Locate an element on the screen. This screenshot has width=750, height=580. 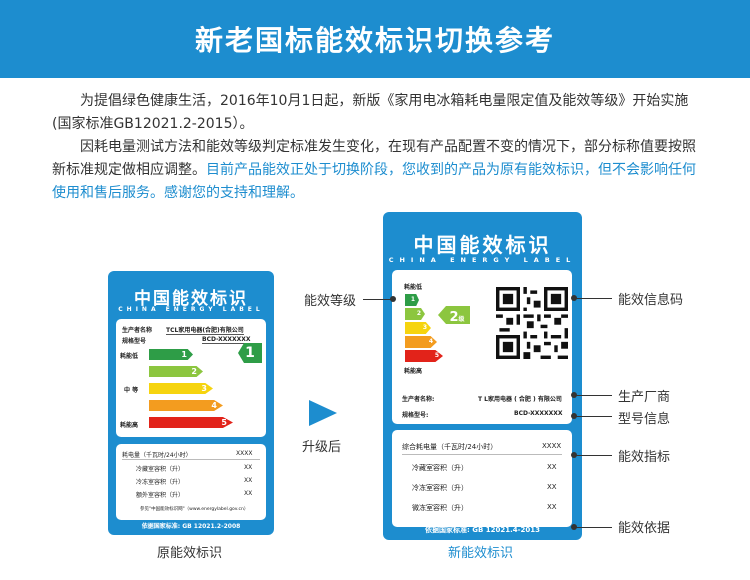
new-row-divider is located at coordinates (482, 454).